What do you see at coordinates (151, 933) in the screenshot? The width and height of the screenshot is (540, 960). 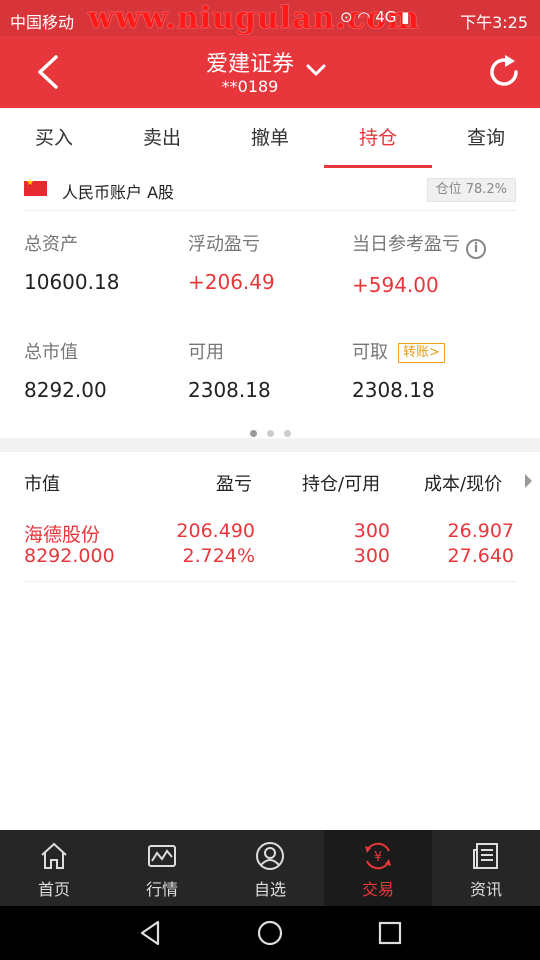 I see `back-triangle-icon` at bounding box center [151, 933].